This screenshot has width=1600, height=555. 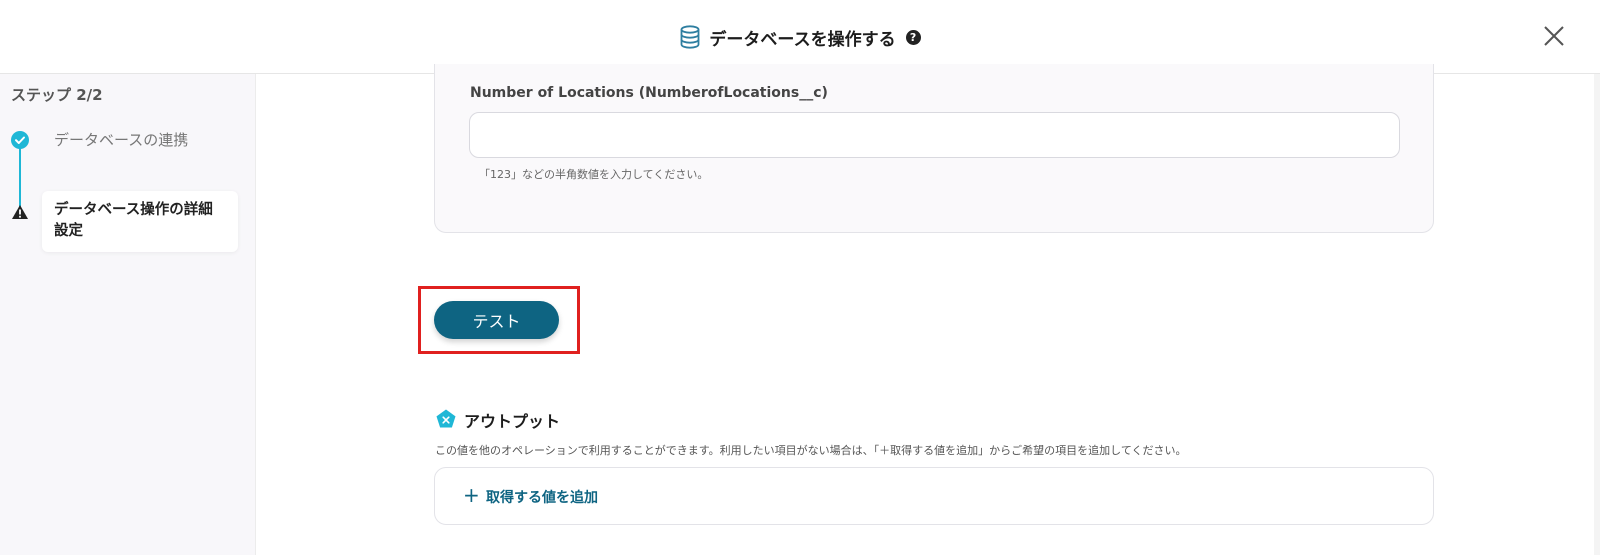 I want to click on step-sidebar: ステップ 2/2 データベースの連携 データベース操作の詳細設定, so click(x=128, y=314).